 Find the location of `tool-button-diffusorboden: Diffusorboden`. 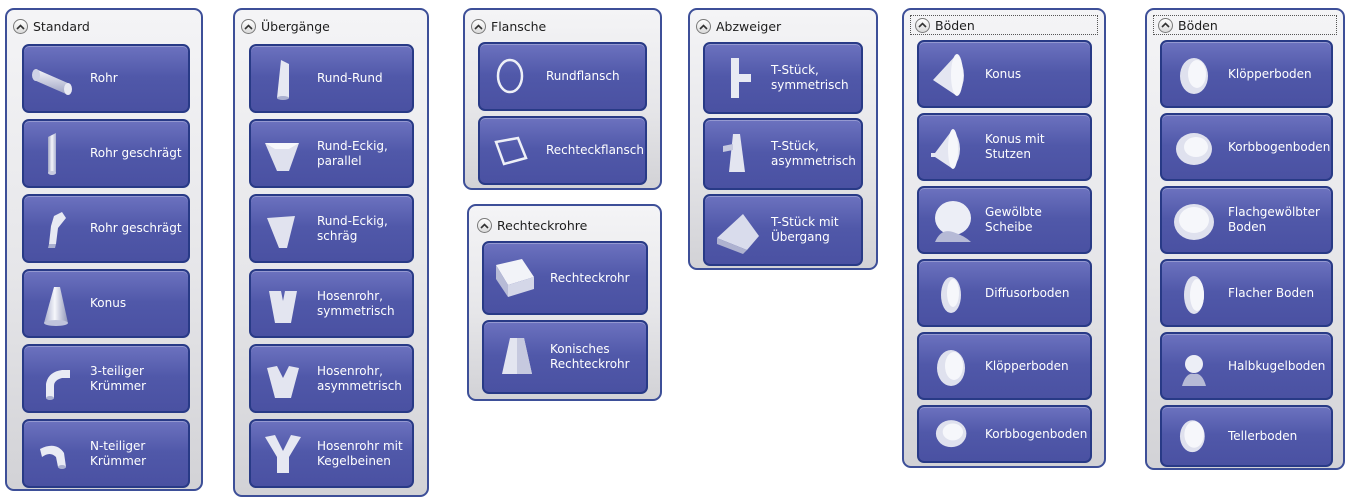

tool-button-diffusorboden: Diffusorboden is located at coordinates (1004, 293).